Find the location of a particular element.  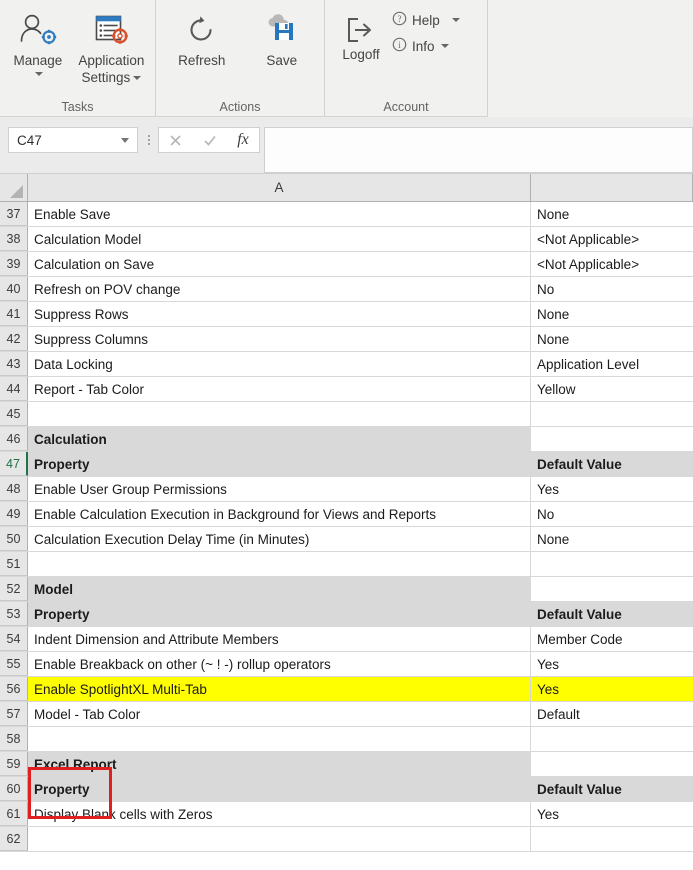

cell-a: Report - Tab Color is located at coordinates (279, 389).